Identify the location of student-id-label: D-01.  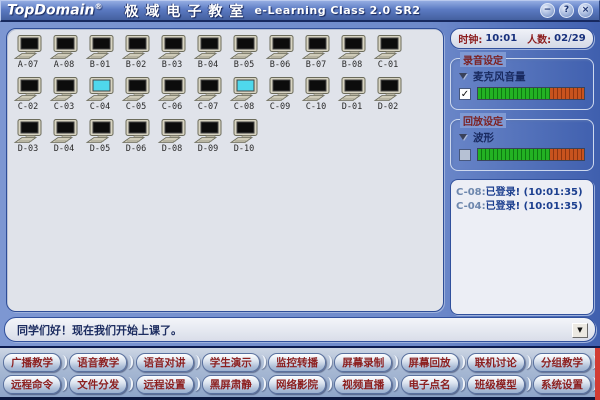
(352, 107).